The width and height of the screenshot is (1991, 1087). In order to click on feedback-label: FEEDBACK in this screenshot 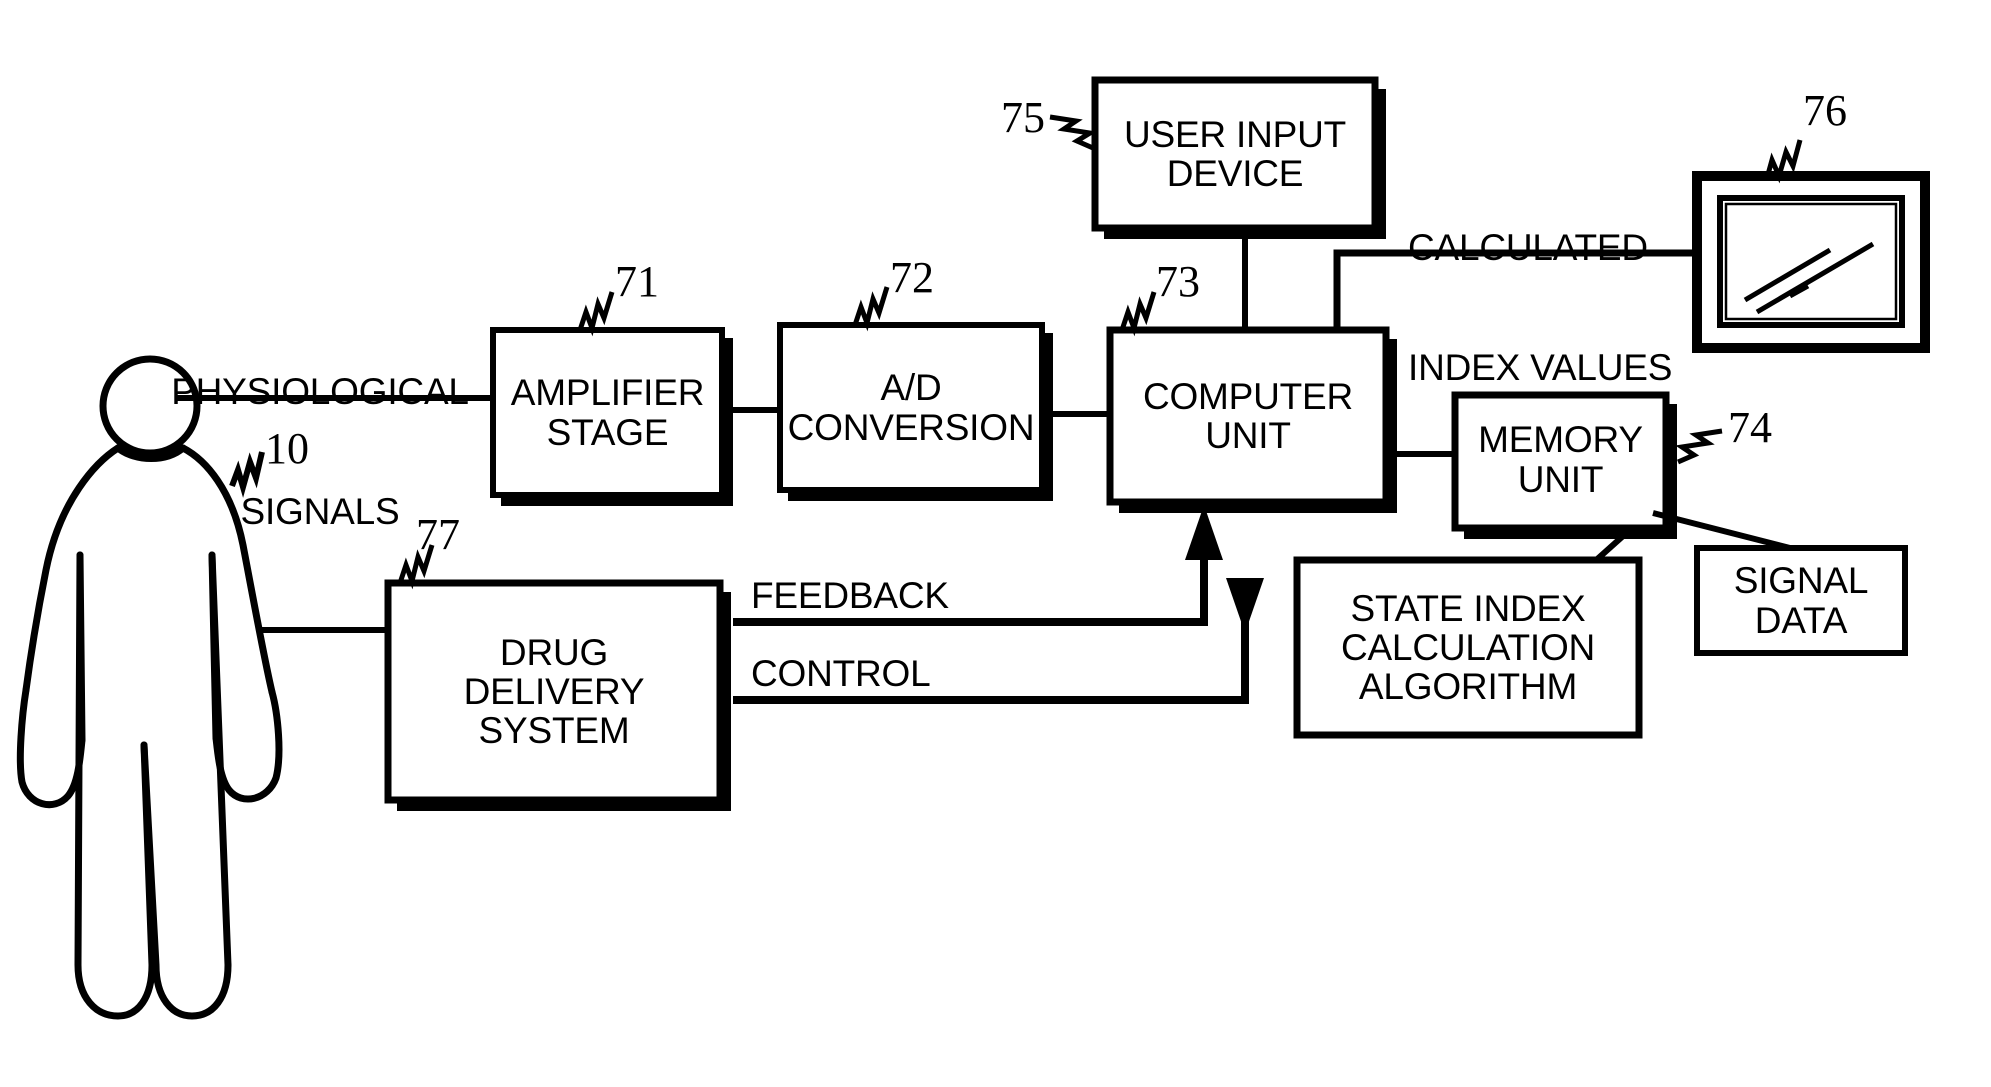, I will do `click(850, 595)`.